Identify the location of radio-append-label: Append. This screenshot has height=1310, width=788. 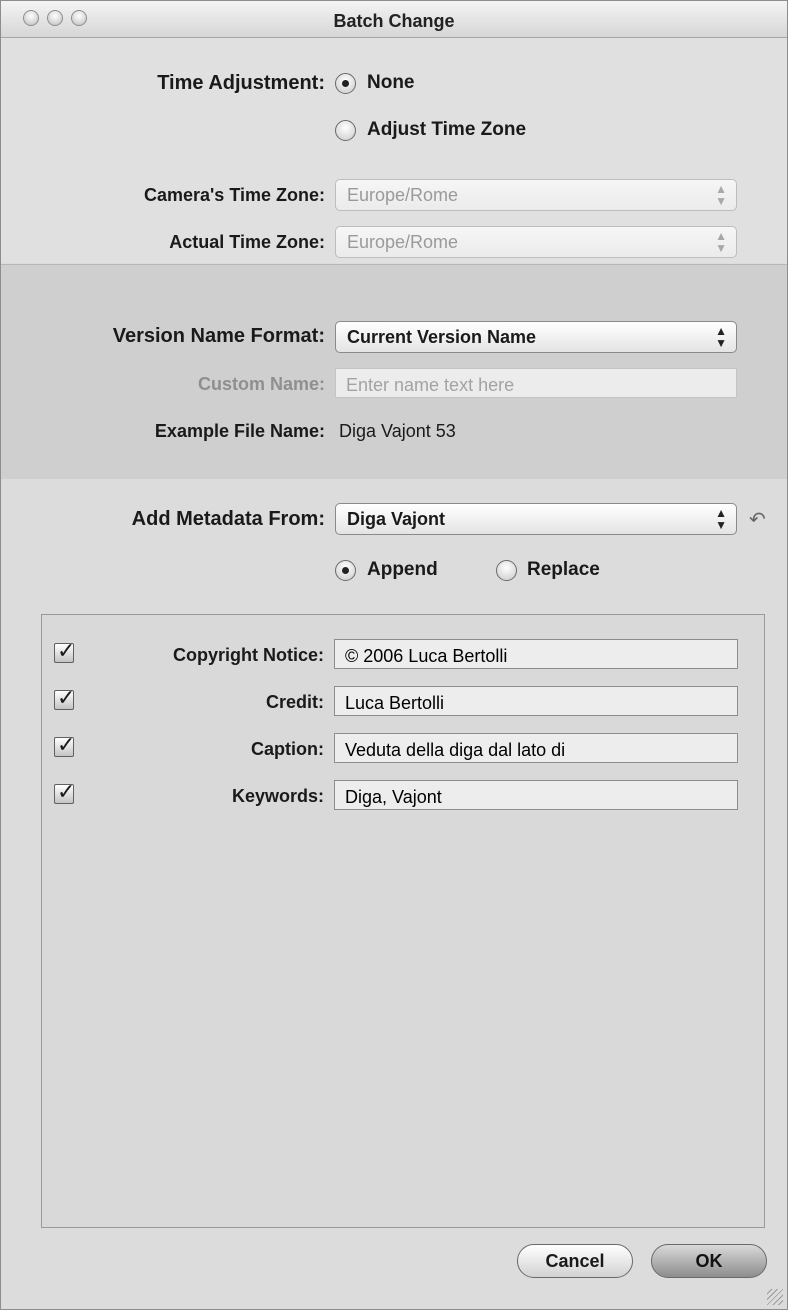
(402, 570).